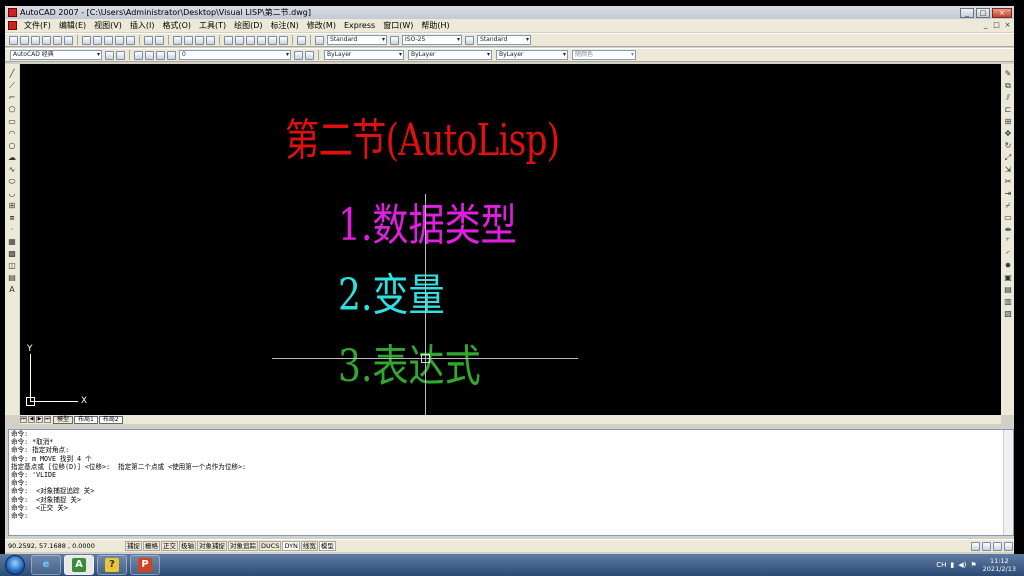 The height and width of the screenshot is (576, 1024). I want to click on sheet-set-icon, so click(261, 40).